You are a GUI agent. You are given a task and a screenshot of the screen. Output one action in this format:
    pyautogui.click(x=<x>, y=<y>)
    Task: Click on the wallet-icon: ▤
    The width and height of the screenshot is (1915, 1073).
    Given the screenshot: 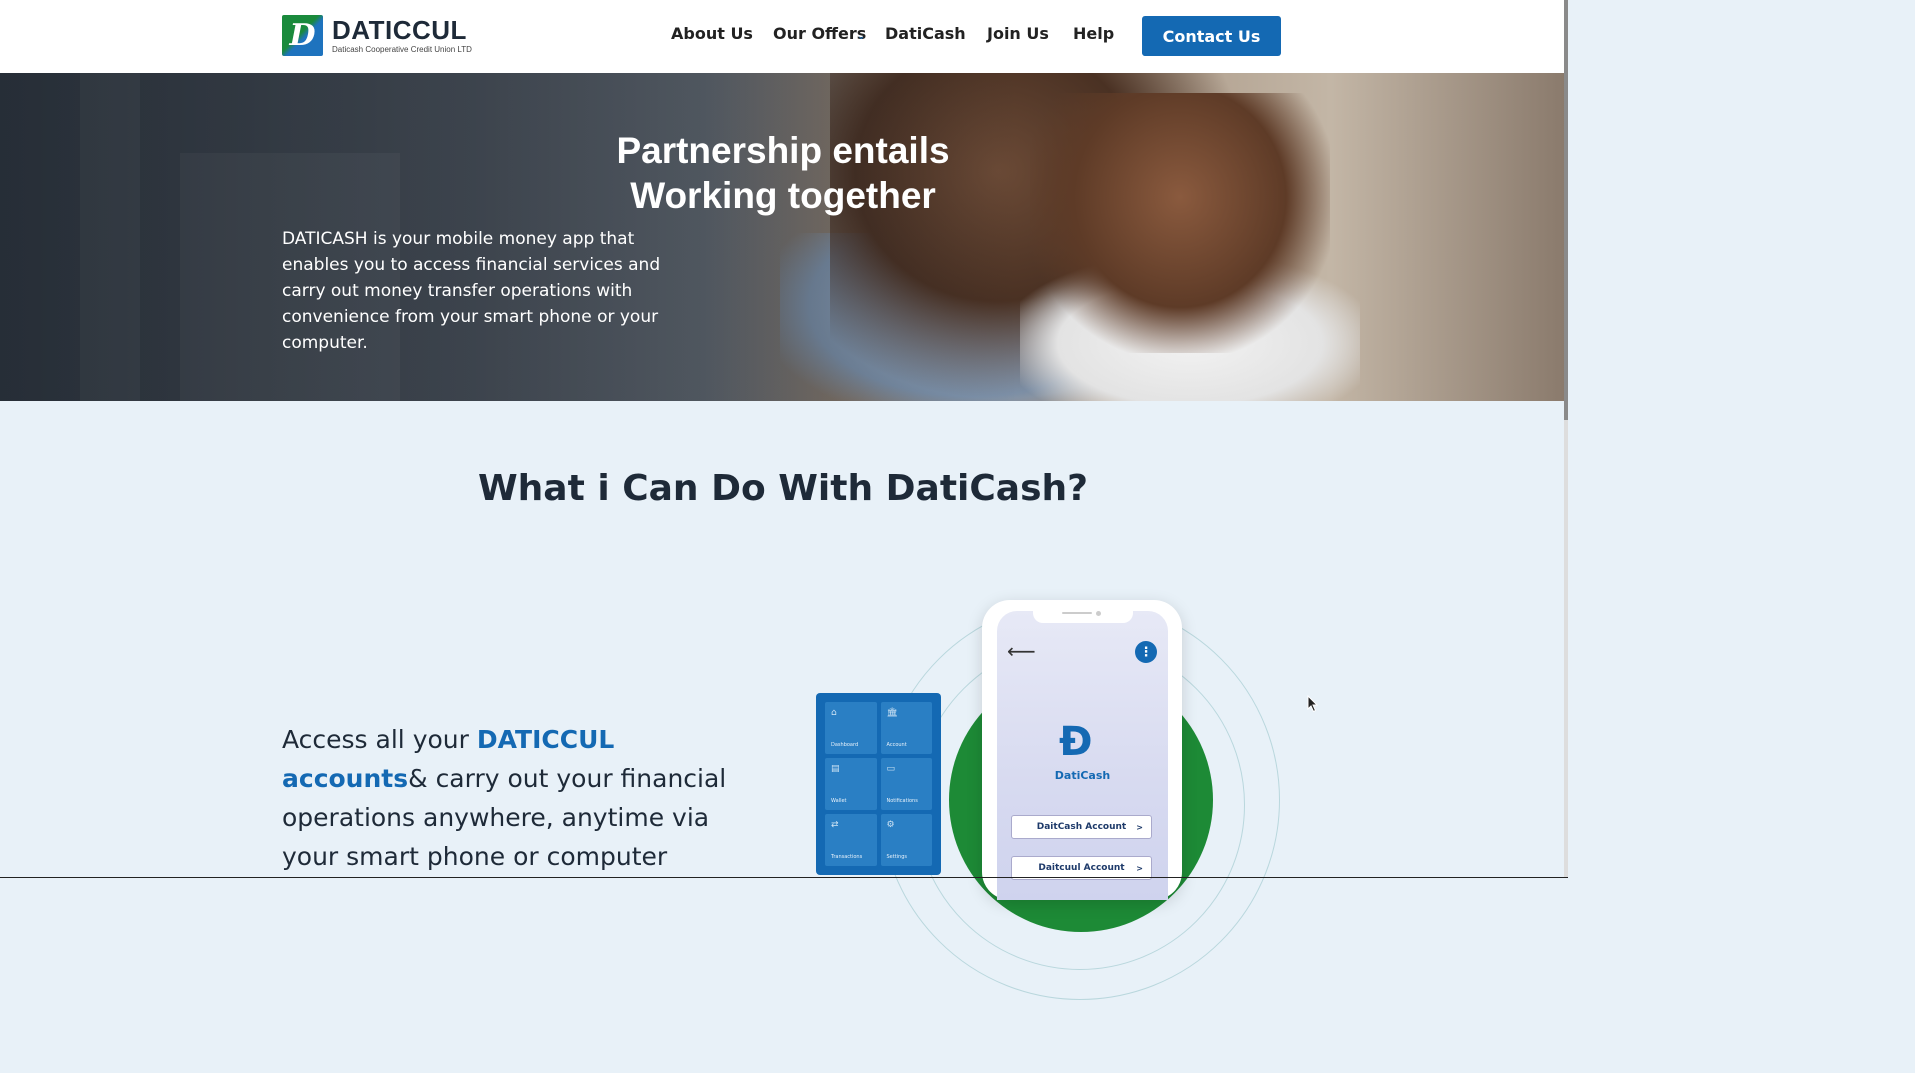 What is the action you would take?
    pyautogui.click(x=835, y=769)
    